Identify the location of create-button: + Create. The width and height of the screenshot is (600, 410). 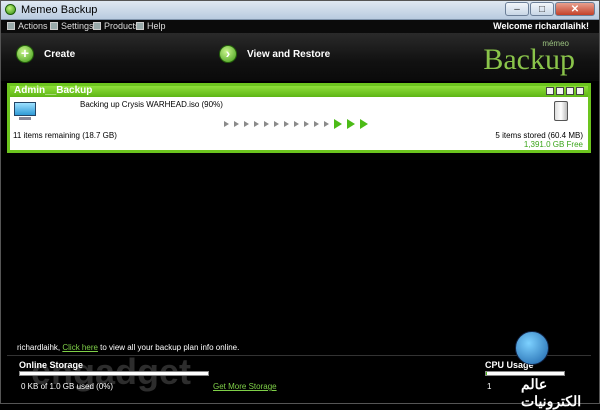
(45, 54).